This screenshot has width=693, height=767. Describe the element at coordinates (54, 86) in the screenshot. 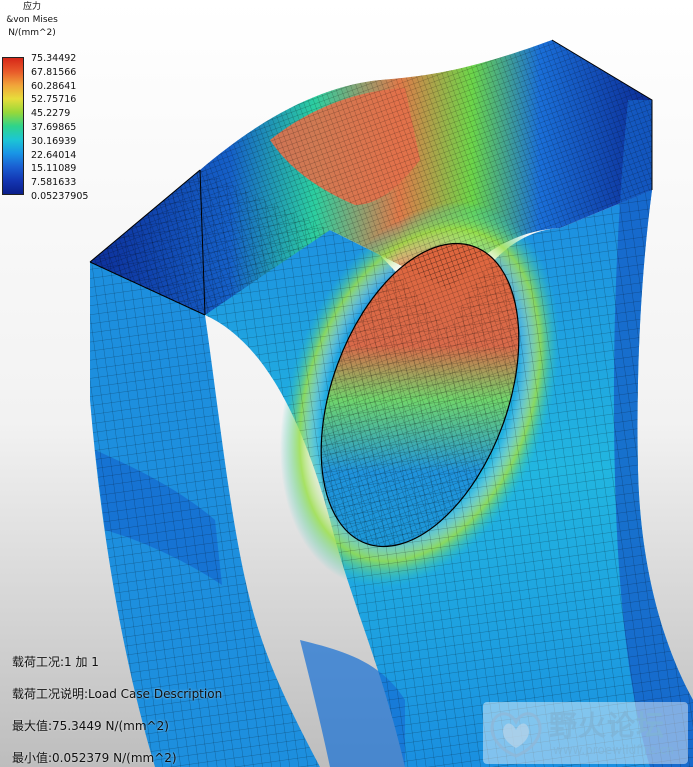

I see `legend-tick-label: 60.28641` at that location.